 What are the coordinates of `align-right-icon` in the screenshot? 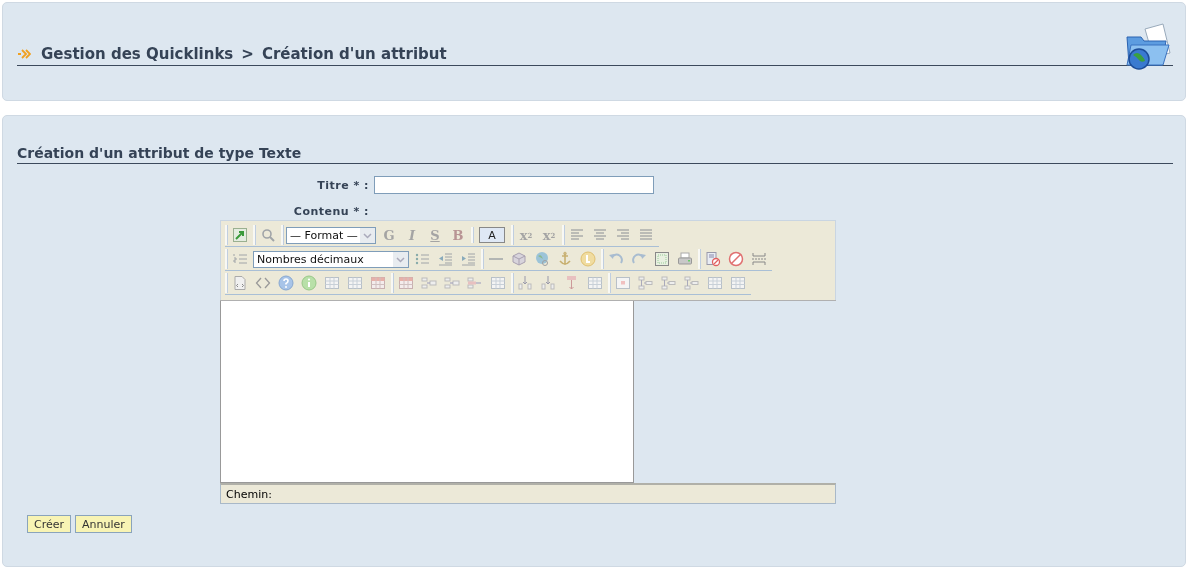 It's located at (623, 235).